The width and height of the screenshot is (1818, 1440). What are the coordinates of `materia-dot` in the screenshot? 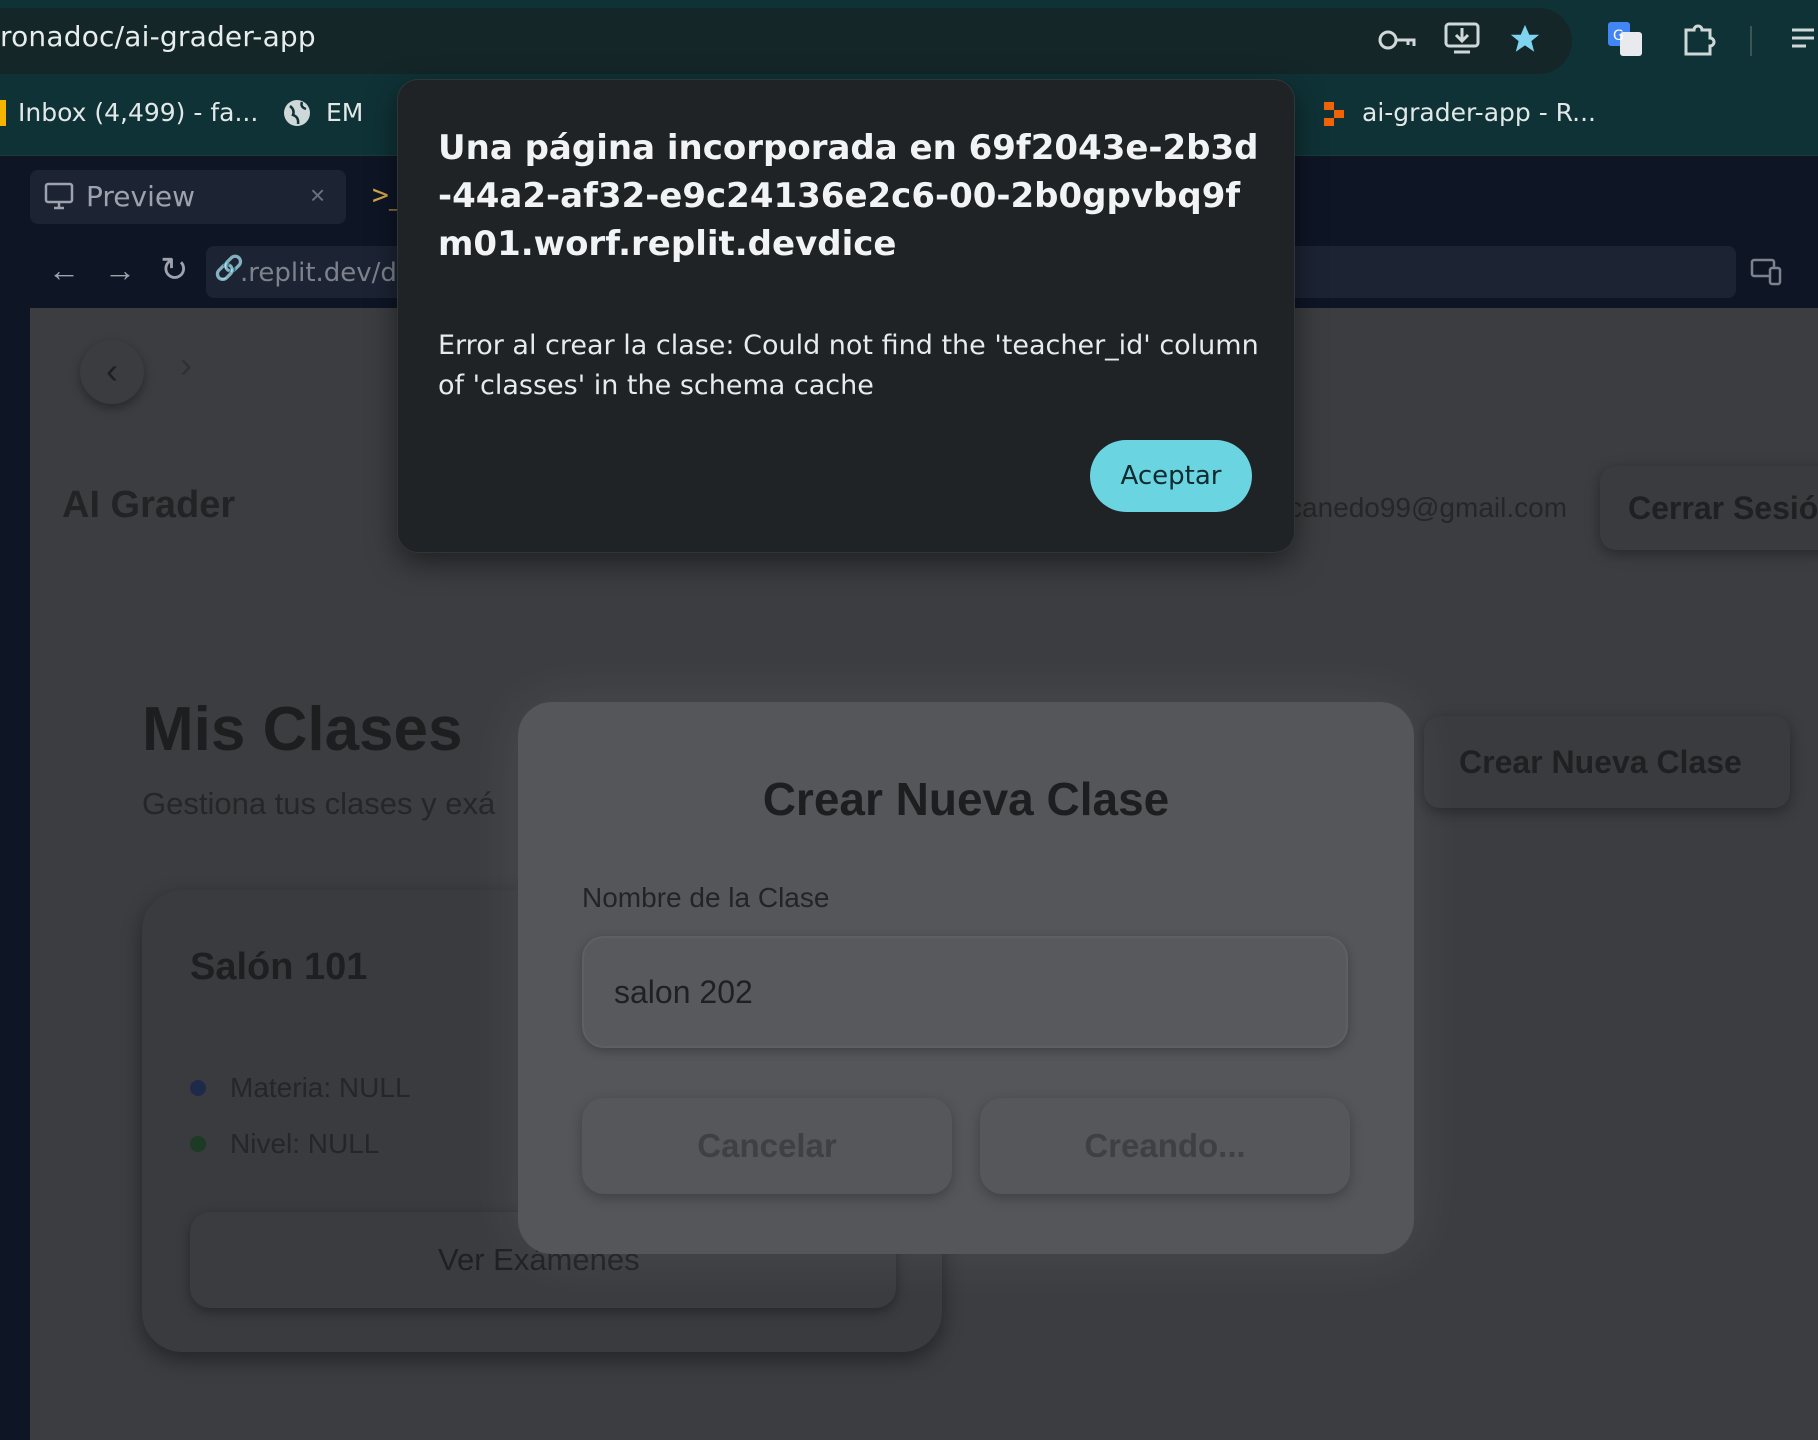 It's located at (198, 1088).